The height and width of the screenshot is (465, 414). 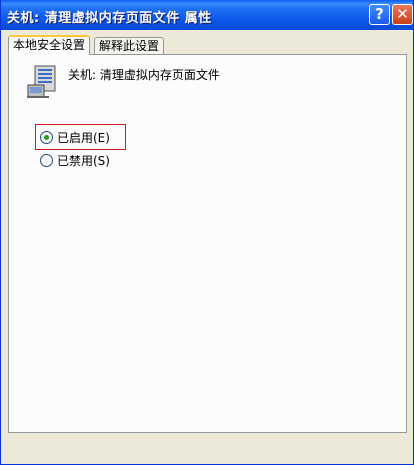 I want to click on policy-computer-icon, so click(x=41, y=81).